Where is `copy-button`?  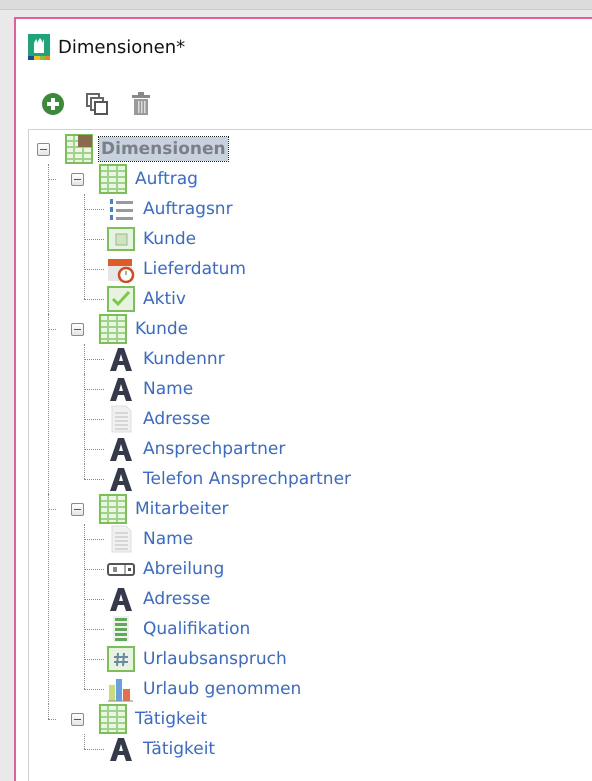 copy-button is located at coordinates (97, 104).